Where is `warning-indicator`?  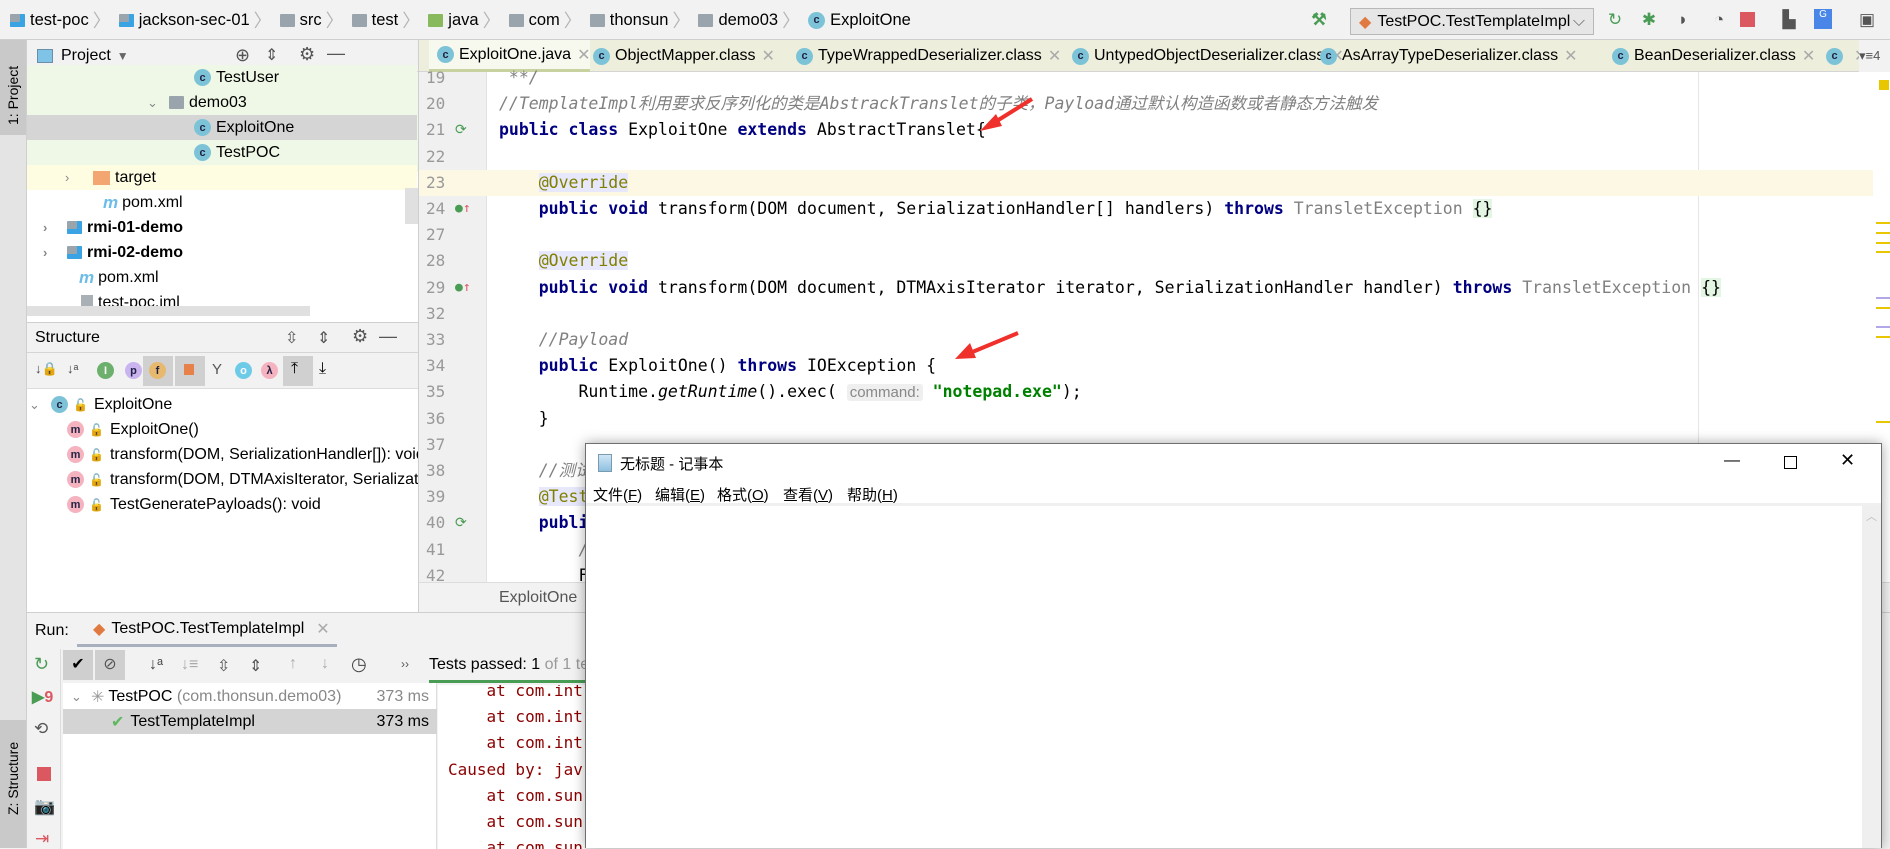
warning-indicator is located at coordinates (1884, 85).